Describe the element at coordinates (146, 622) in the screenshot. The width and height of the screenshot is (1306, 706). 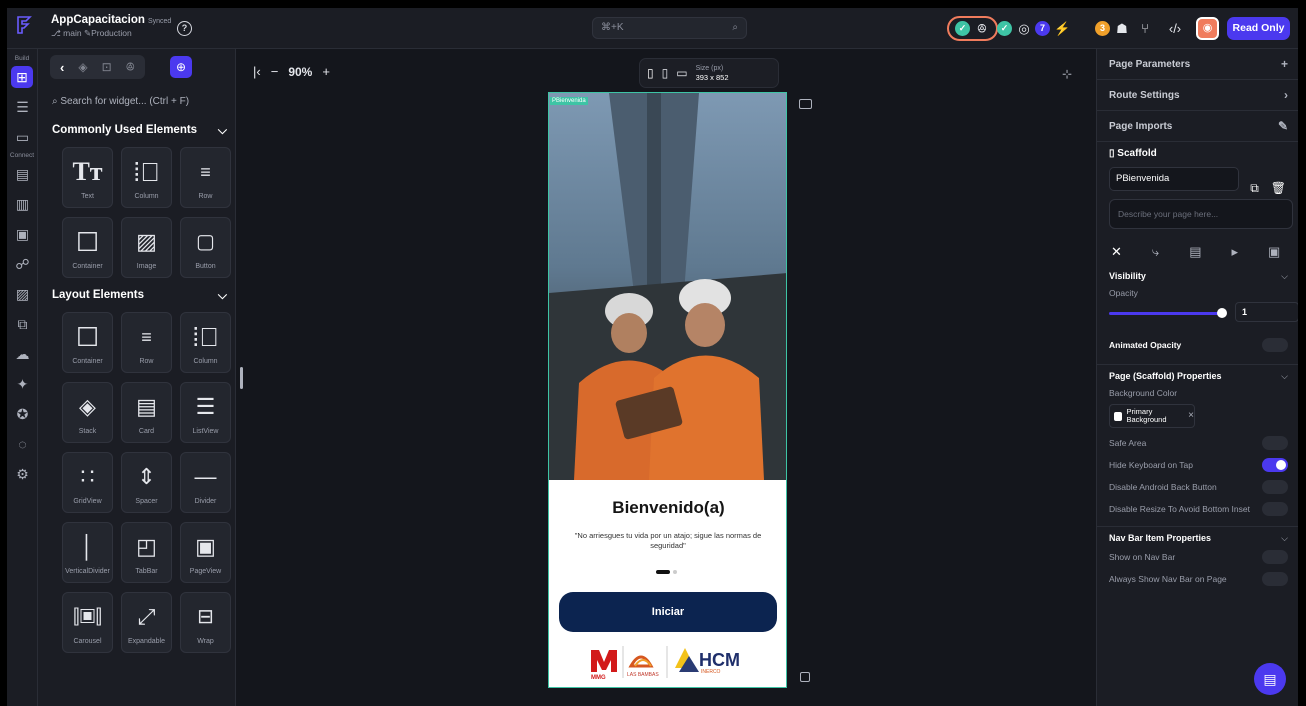
I see `widget-tile-expandable: ⤢ Expandable` at that location.